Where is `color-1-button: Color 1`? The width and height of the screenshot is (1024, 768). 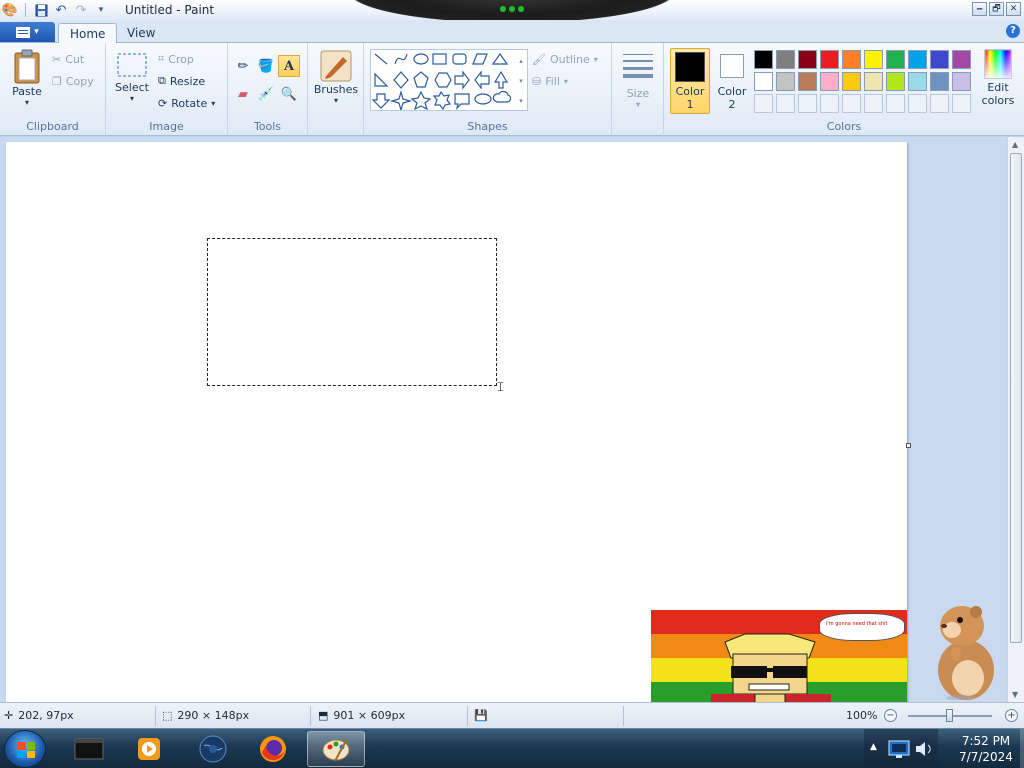 color-1-button: Color 1 is located at coordinates (690, 81).